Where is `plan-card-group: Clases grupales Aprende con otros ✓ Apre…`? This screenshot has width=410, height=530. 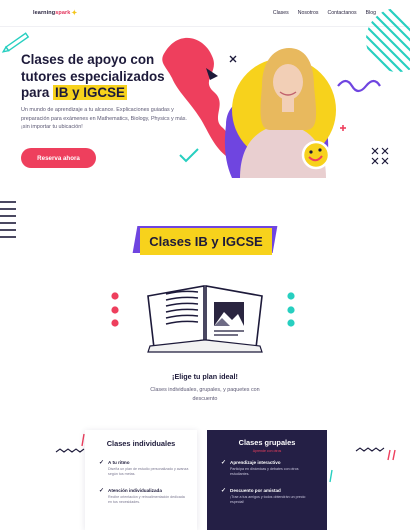
plan-card-group: Clases grupales Aprende con otros ✓ Apre… is located at coordinates (267, 480).